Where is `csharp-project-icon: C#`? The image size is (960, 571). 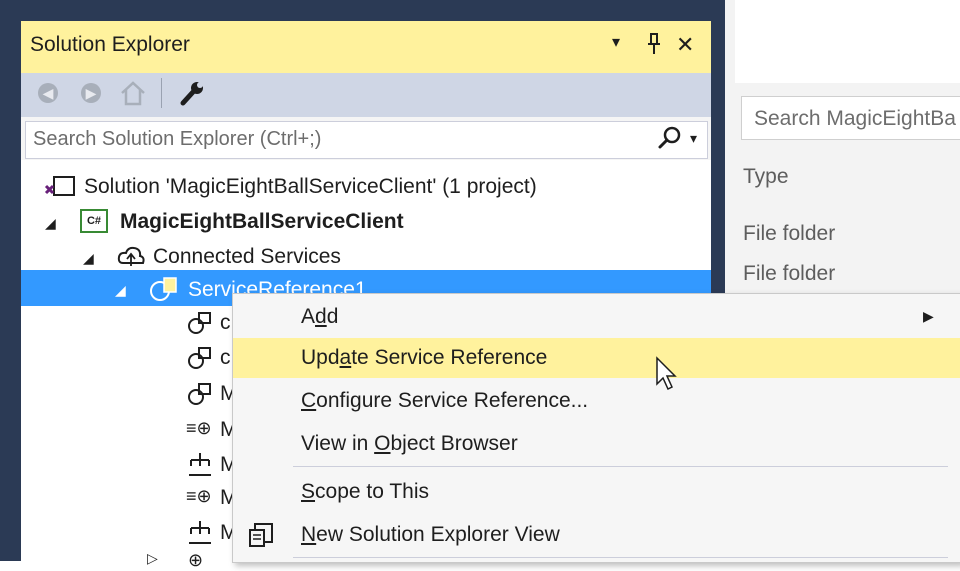 csharp-project-icon: C# is located at coordinates (94, 221).